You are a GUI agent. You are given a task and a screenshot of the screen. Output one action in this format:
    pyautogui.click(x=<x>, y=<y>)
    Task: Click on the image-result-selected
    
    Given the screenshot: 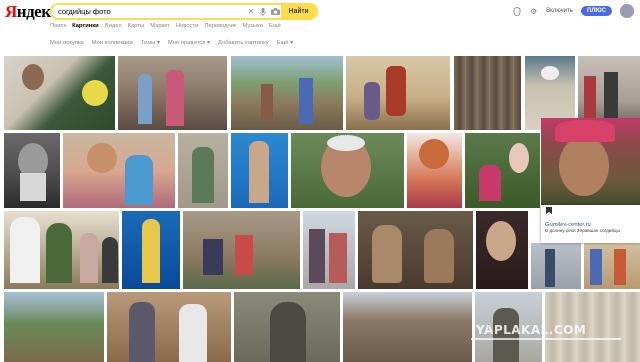 What is the action you would take?
    pyautogui.click(x=590, y=163)
    